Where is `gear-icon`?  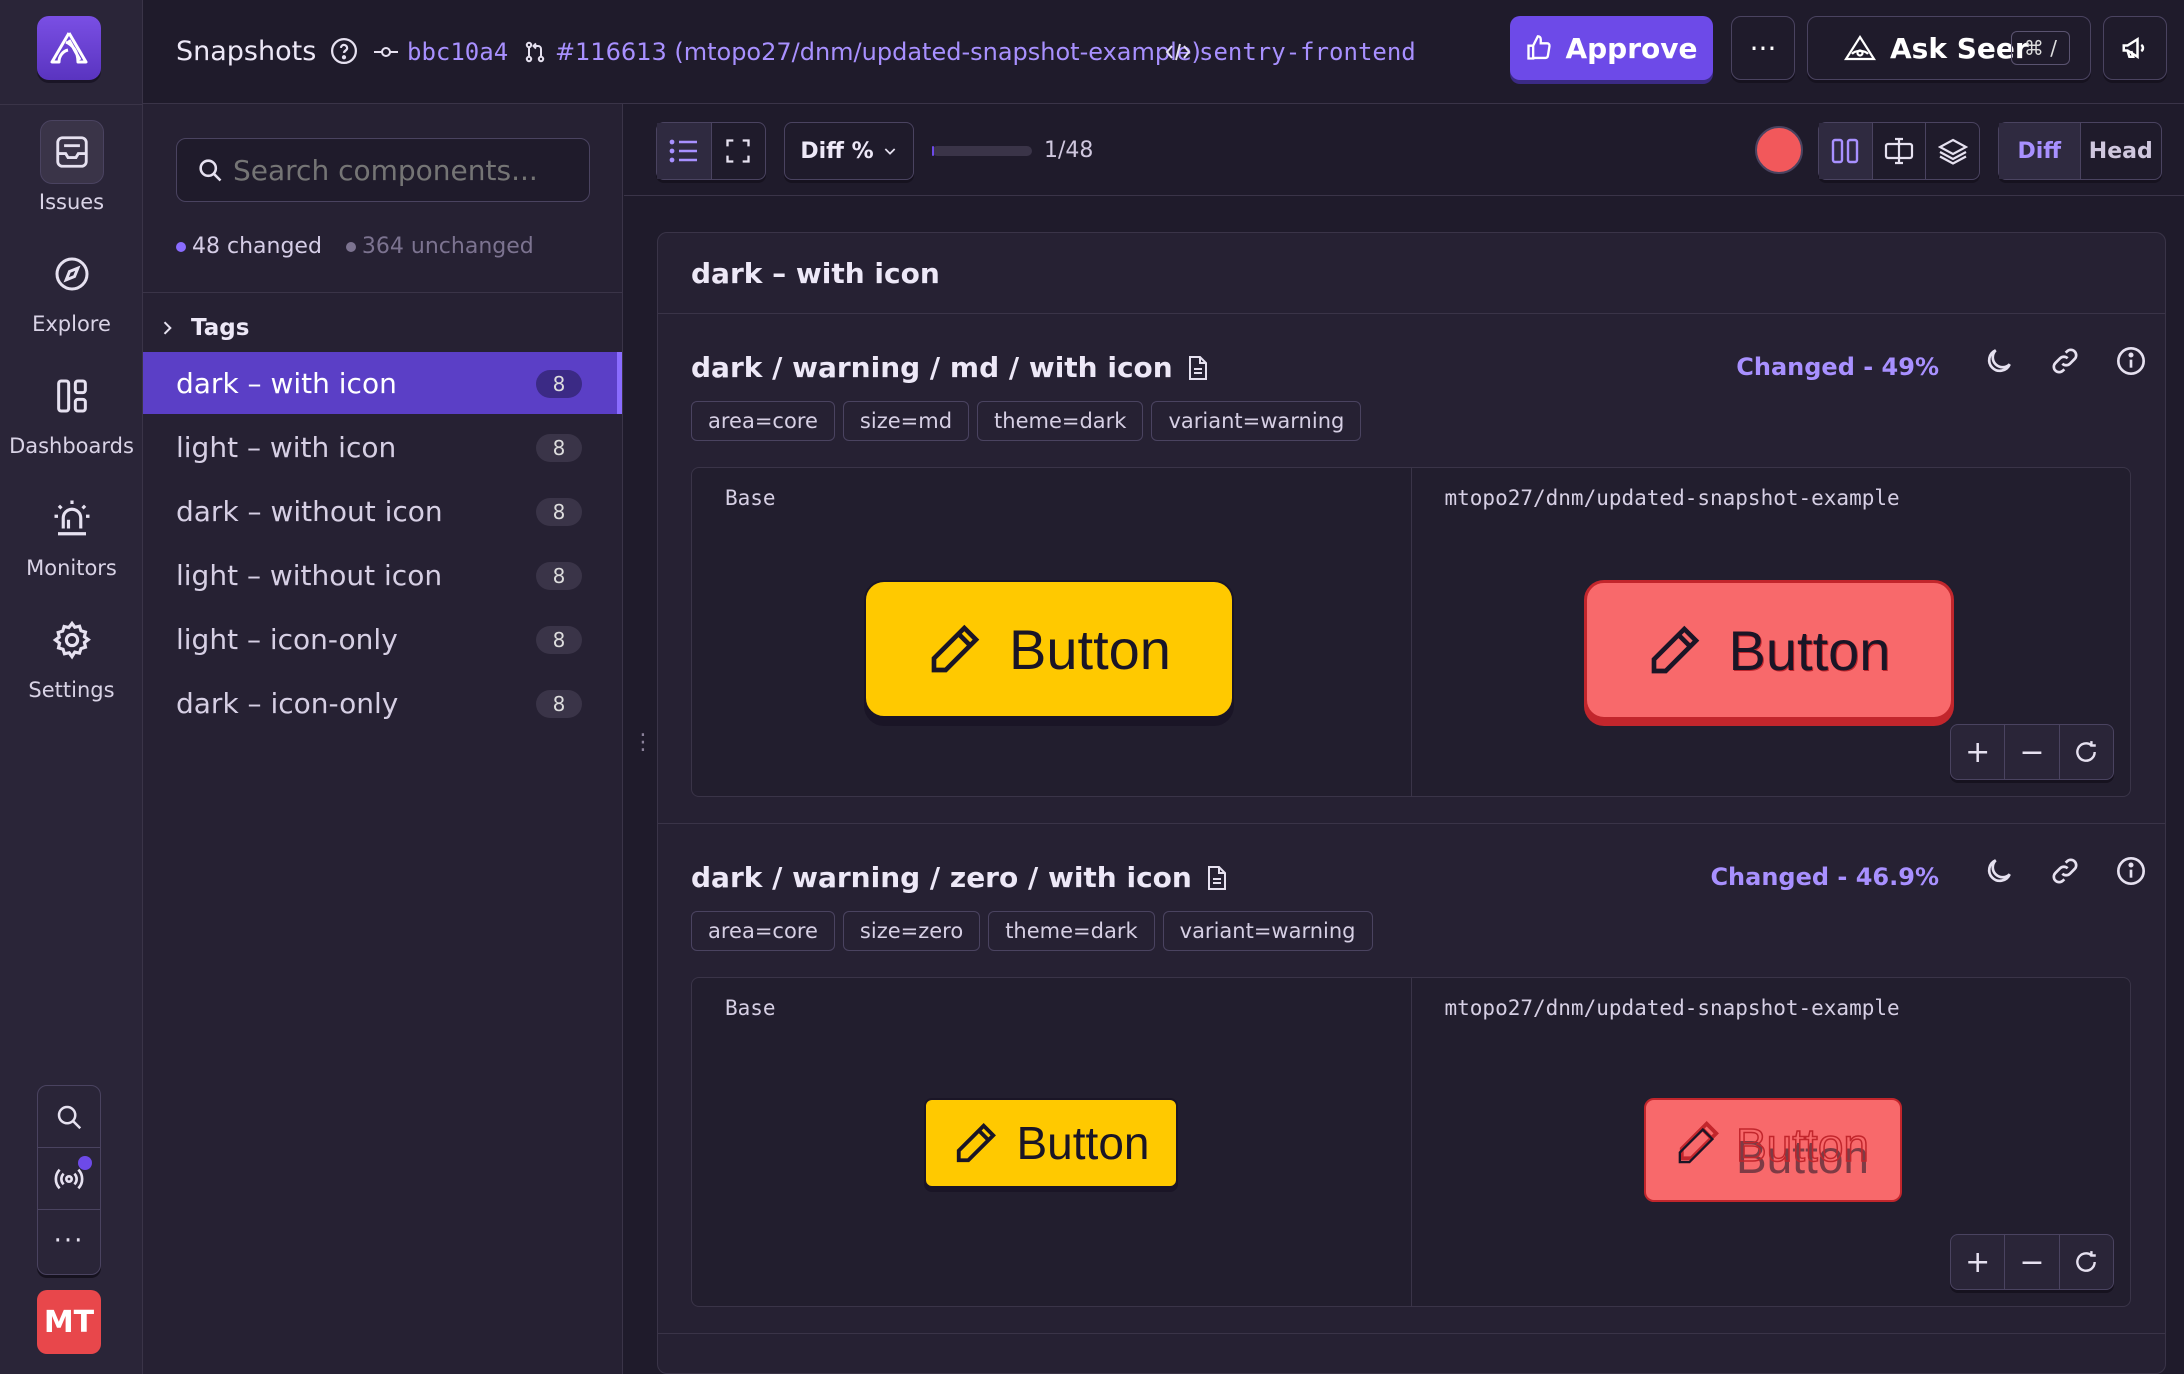 gear-icon is located at coordinates (72, 640).